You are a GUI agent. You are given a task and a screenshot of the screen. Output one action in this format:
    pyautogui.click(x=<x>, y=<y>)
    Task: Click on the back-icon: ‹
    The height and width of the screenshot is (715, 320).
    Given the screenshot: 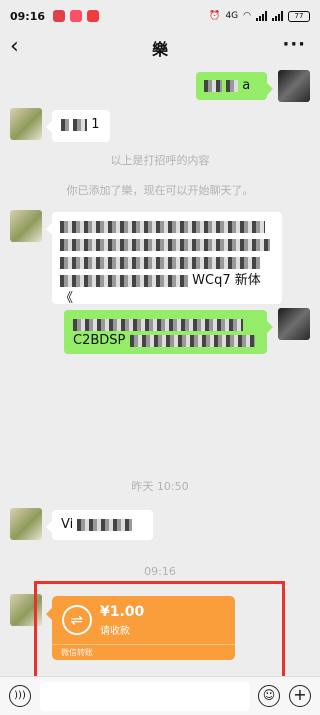 What is the action you would take?
    pyautogui.click(x=14, y=47)
    